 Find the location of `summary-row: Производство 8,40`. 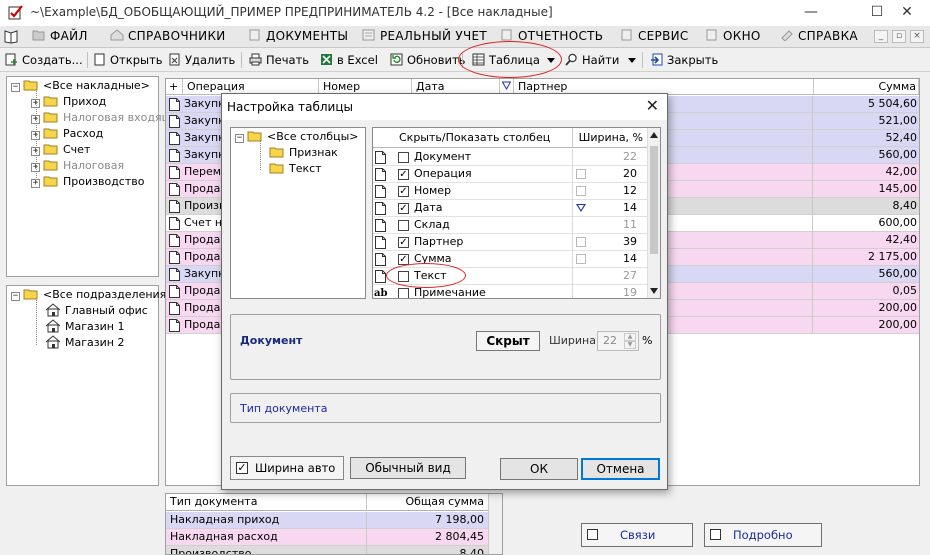

summary-row: Производство 8,40 is located at coordinates (334, 550).